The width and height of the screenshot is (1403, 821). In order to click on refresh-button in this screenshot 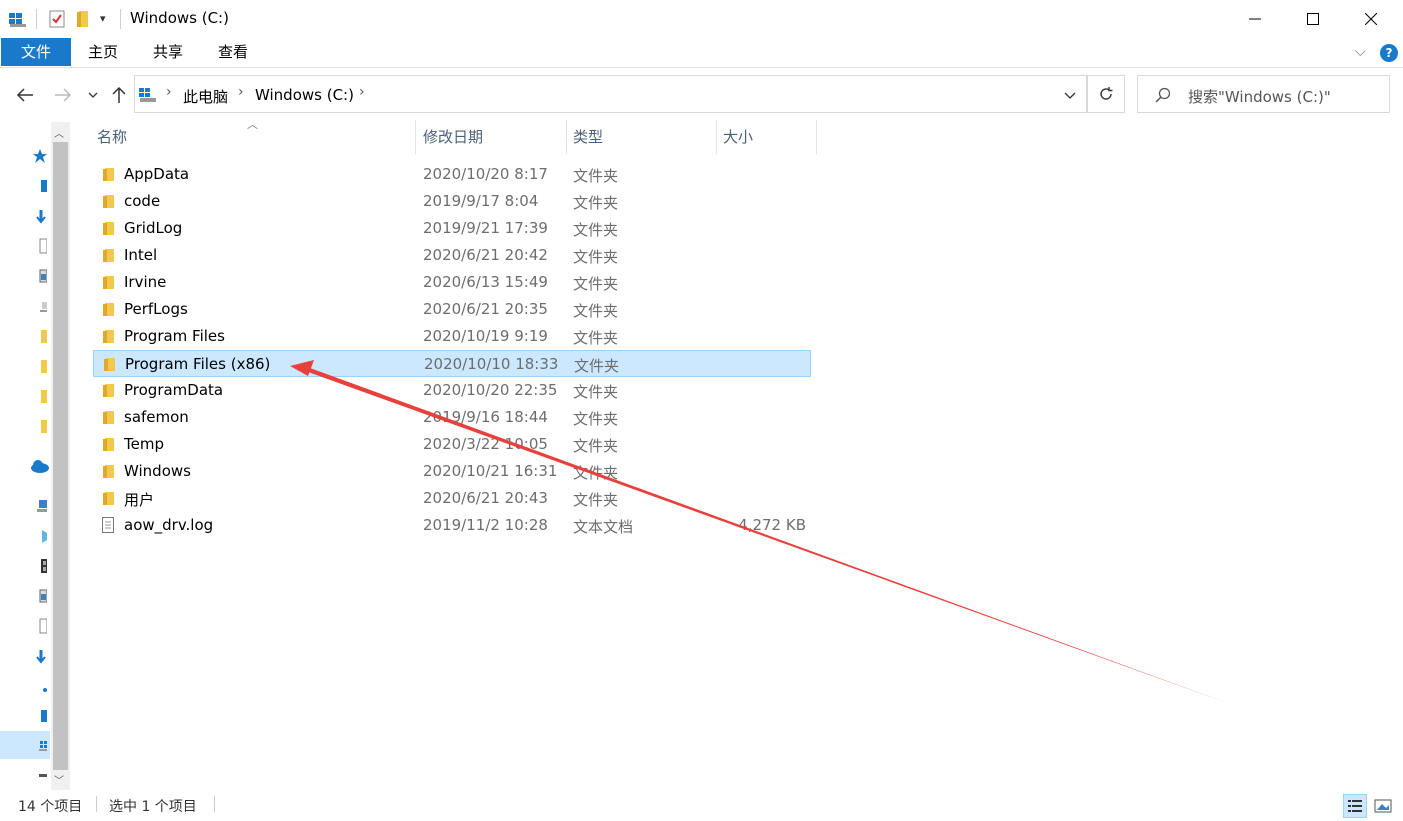, I will do `click(1106, 94)`.